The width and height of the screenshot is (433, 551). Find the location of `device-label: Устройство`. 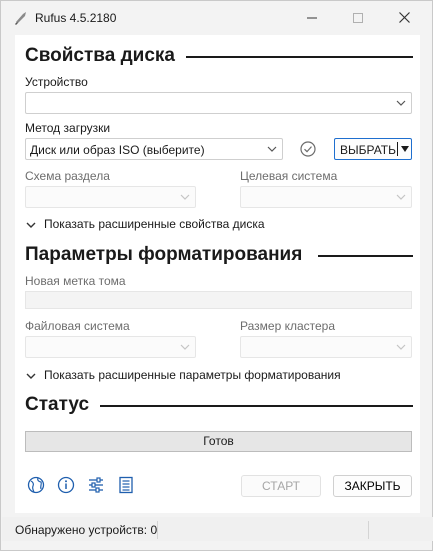

device-label: Устройство is located at coordinates (56, 82).